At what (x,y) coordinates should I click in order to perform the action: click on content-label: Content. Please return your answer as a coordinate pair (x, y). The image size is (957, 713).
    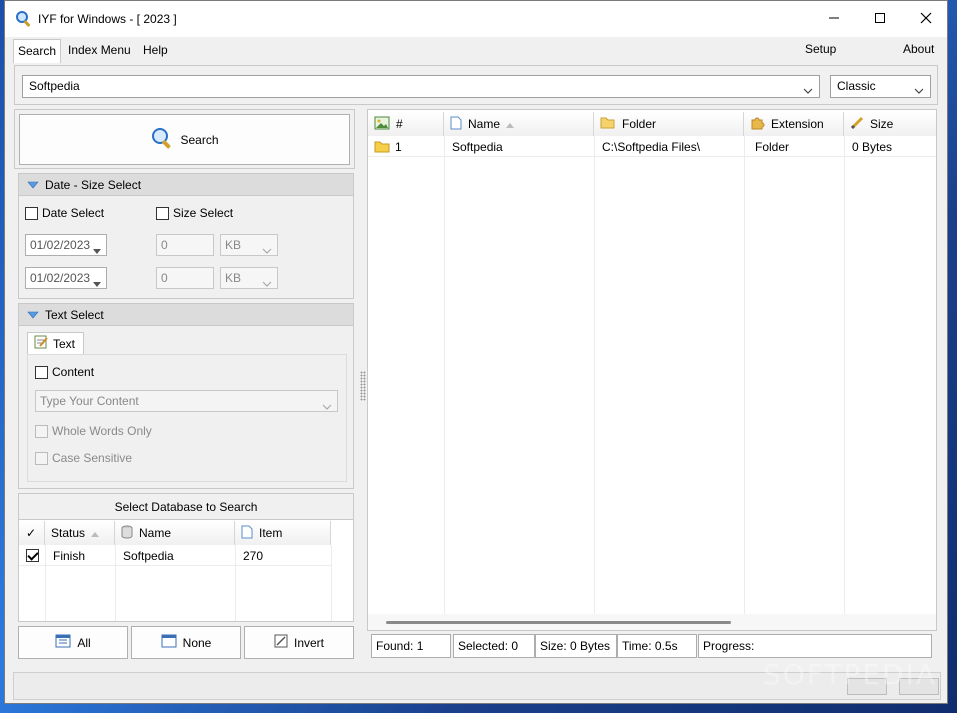
    Looking at the image, I should click on (73, 372).